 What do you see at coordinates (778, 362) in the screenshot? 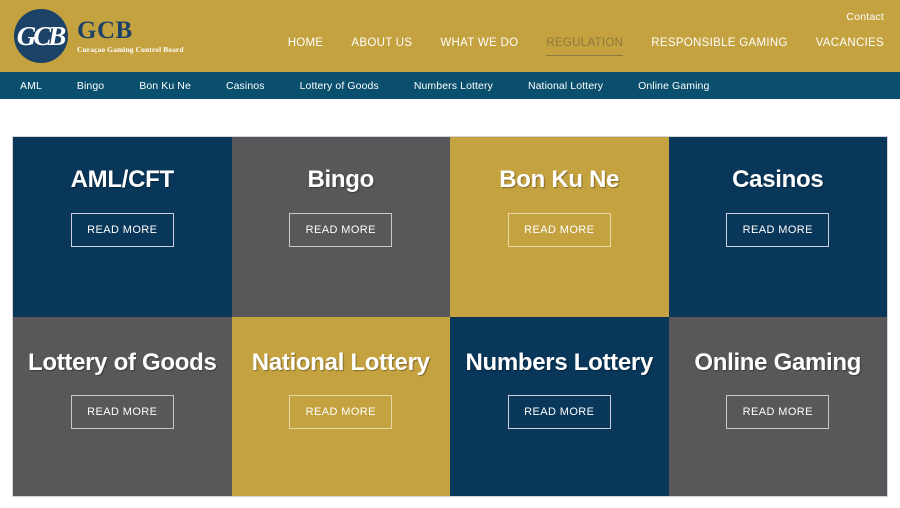
I see `tile-title: Online Gaming` at bounding box center [778, 362].